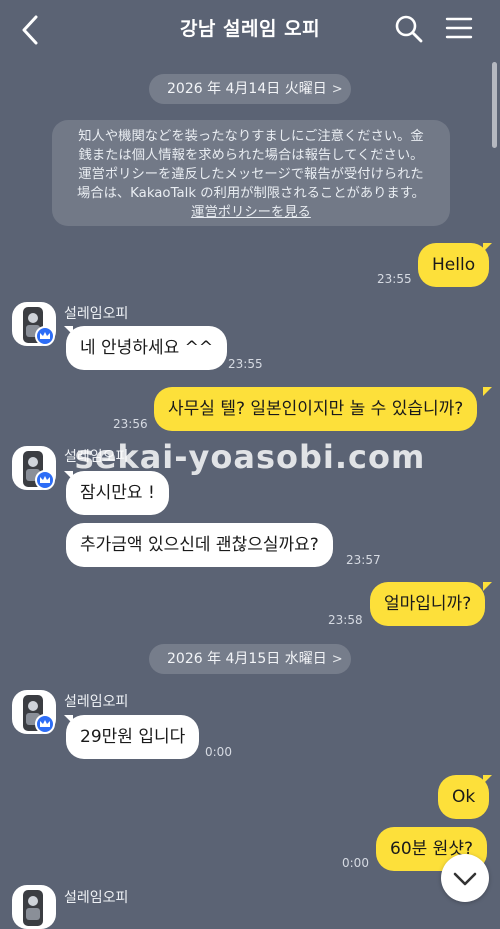  Describe the element at coordinates (464, 797) in the screenshot. I see `my-message-bubble: Ok` at that location.